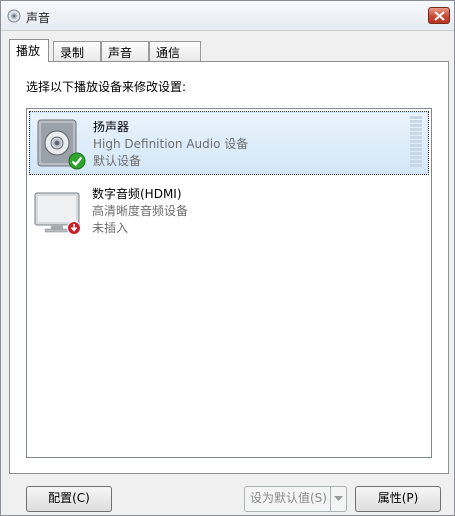 The image size is (455, 516). I want to click on properties-button: 属性(P), so click(398, 499).